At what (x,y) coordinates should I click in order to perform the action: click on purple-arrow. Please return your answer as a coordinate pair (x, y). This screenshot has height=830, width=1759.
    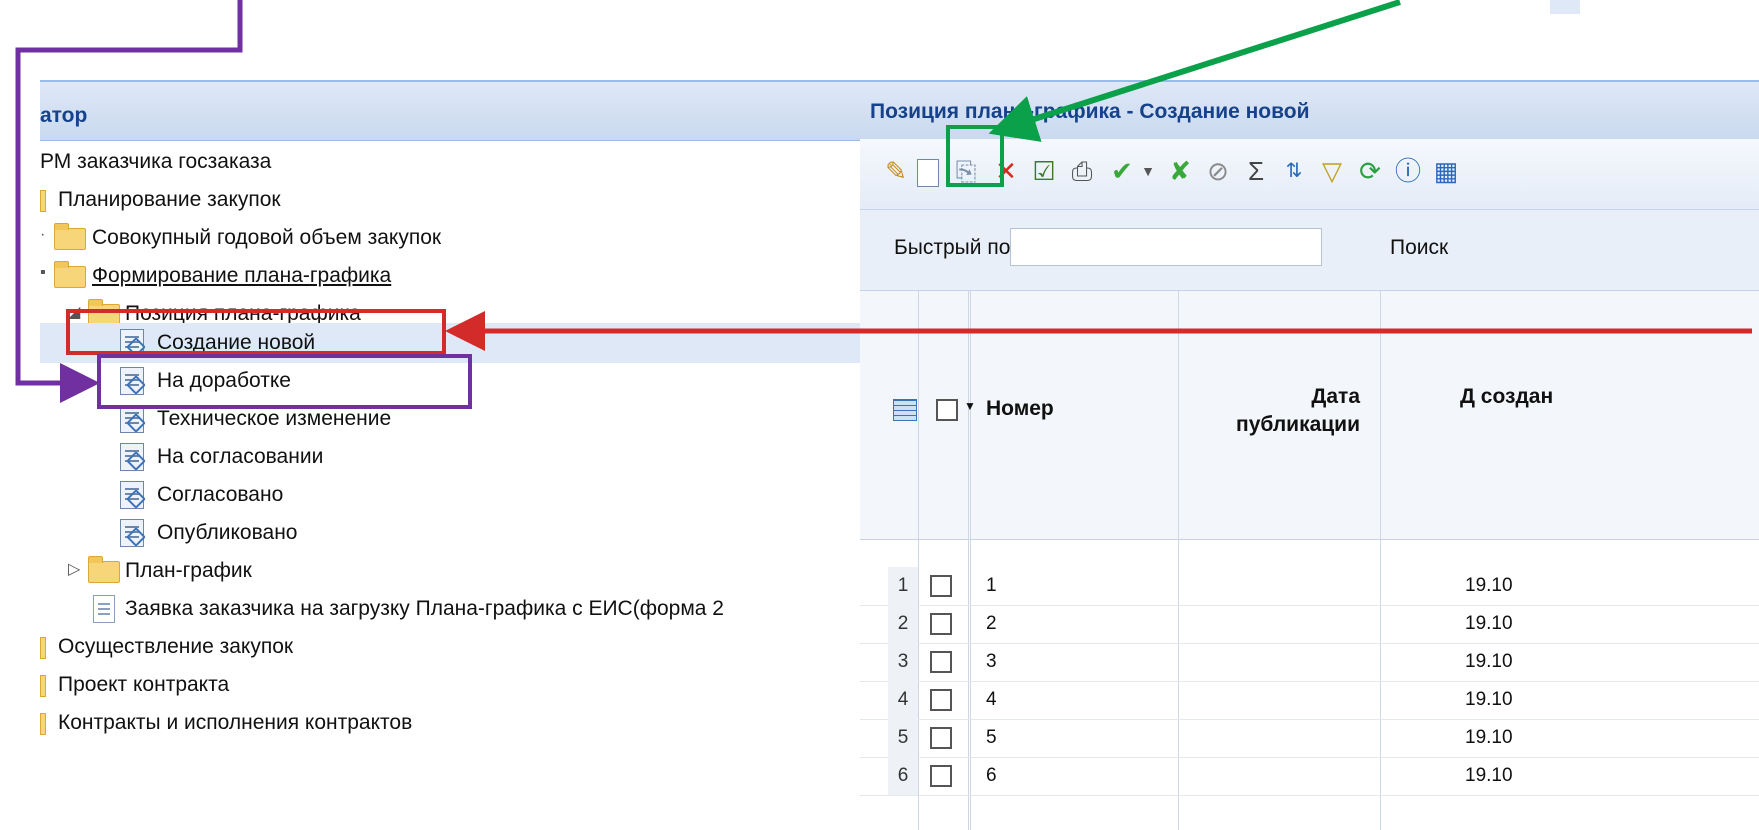
    Looking at the image, I should click on (129, 201).